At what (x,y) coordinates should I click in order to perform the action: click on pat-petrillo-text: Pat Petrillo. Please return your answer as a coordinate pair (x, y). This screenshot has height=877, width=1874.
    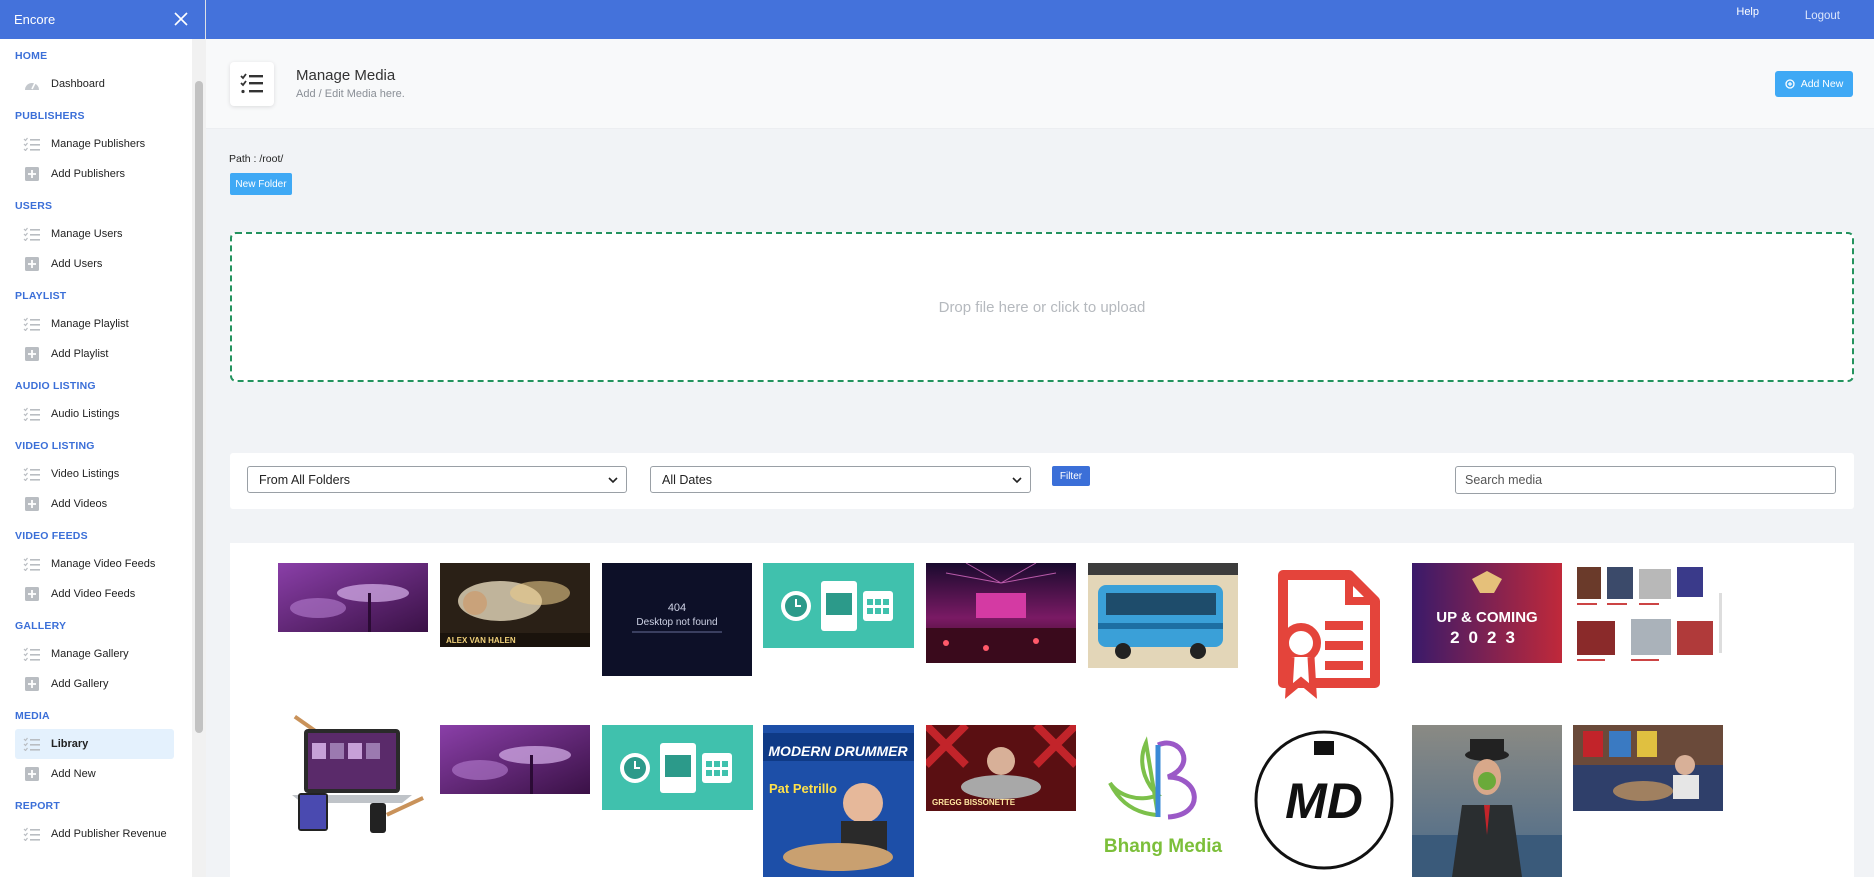
    Looking at the image, I should click on (803, 788).